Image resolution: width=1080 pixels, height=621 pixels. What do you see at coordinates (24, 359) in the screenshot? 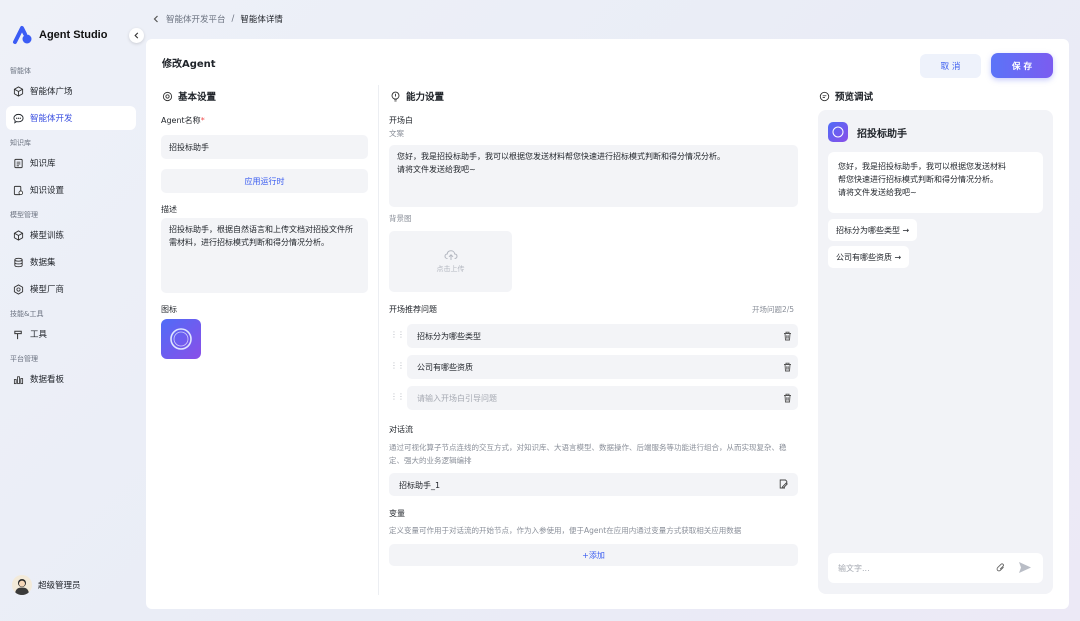
I see `section-label-platform: 平台管理` at bounding box center [24, 359].